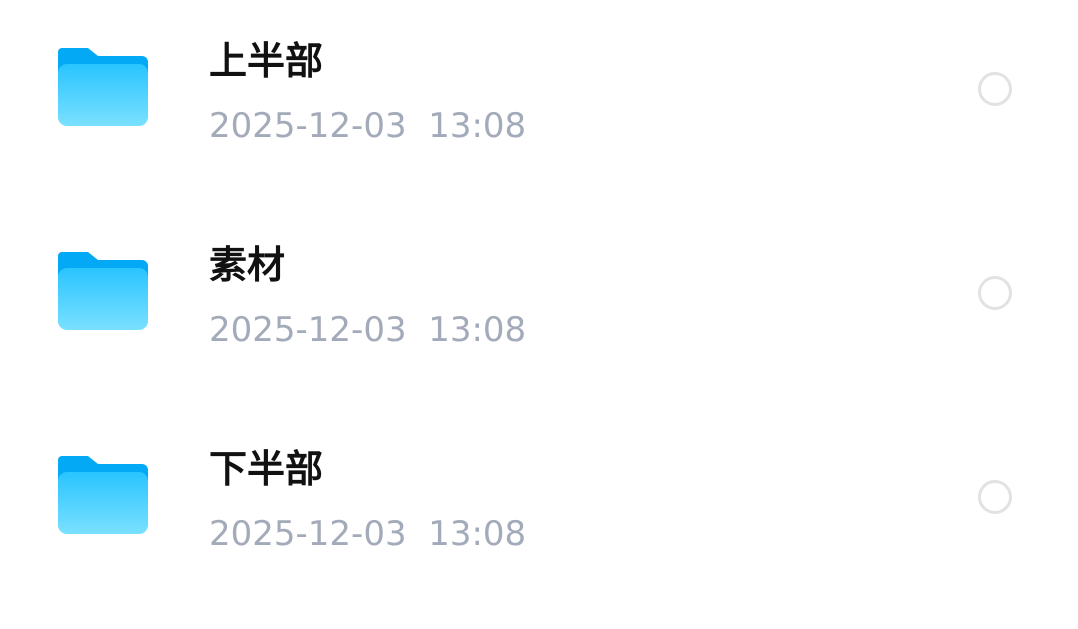 The height and width of the screenshot is (629, 1078). What do you see at coordinates (266, 469) in the screenshot?
I see `file-name: 下半部` at bounding box center [266, 469].